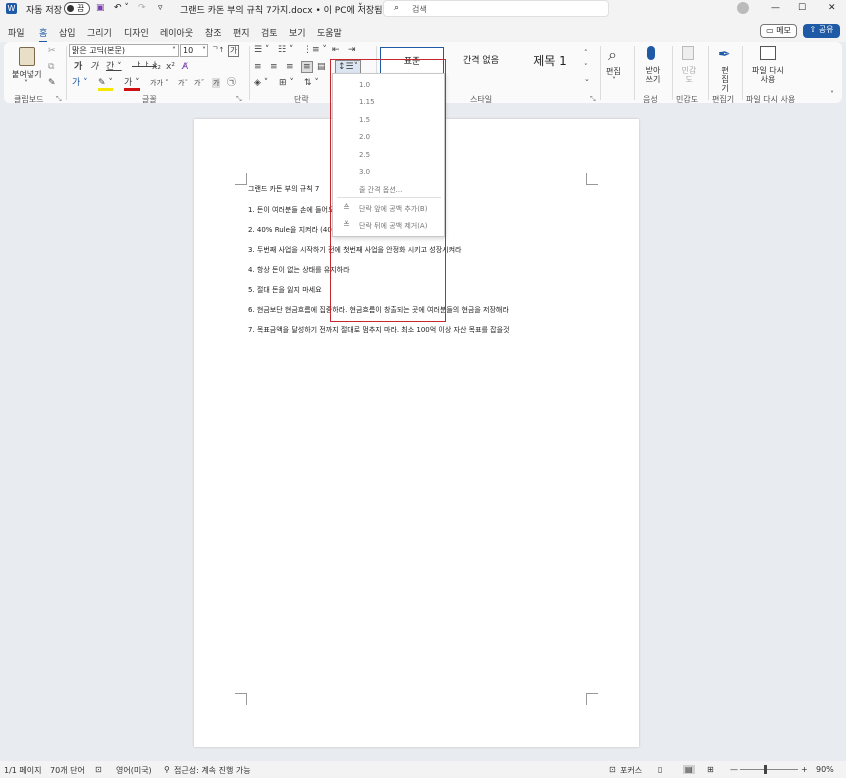 The height and width of the screenshot is (778, 846). I want to click on autosave-toggle: 끔, so click(77, 8).